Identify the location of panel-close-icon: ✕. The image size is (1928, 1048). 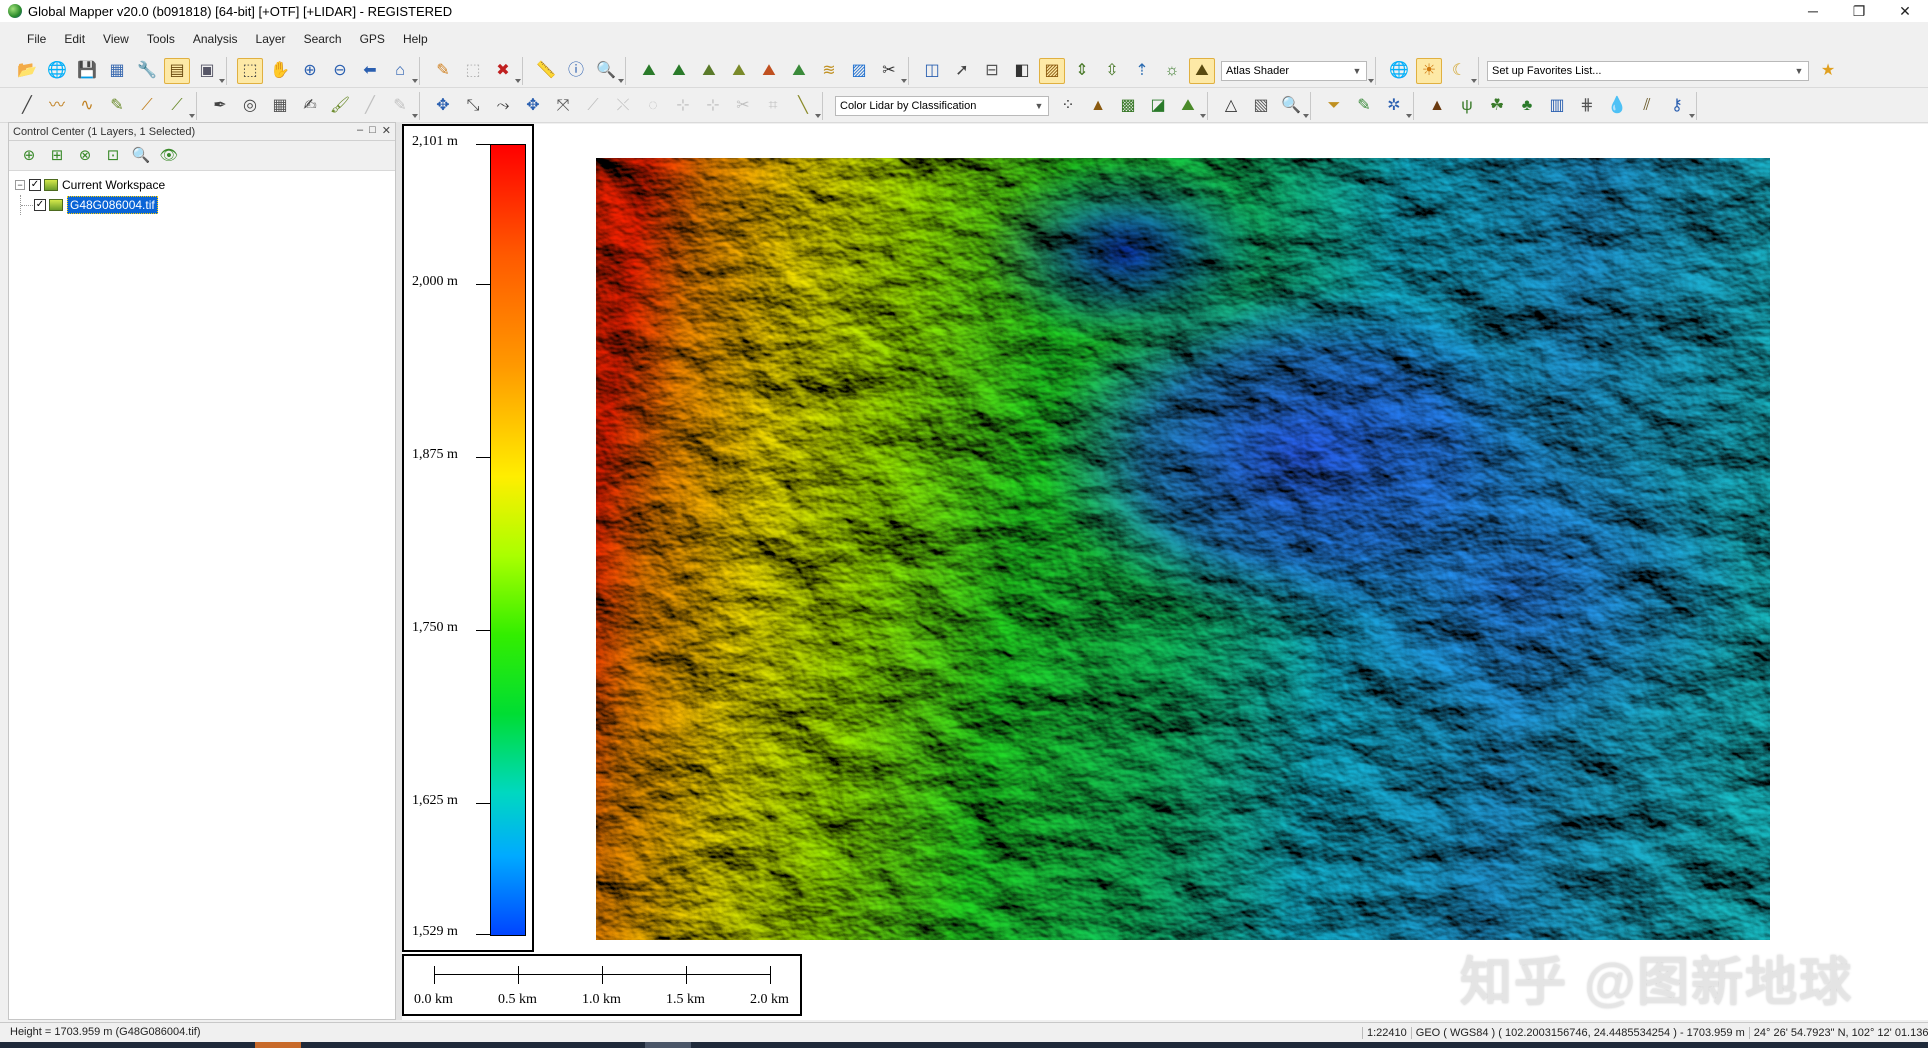
(386, 130).